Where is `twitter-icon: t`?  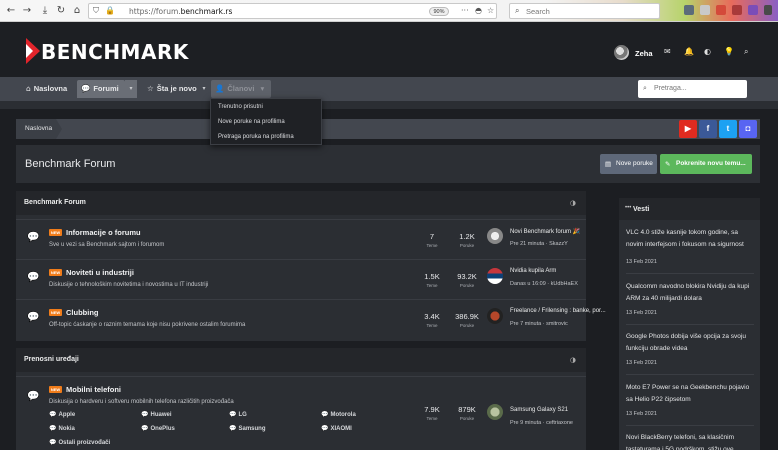 twitter-icon: t is located at coordinates (728, 129).